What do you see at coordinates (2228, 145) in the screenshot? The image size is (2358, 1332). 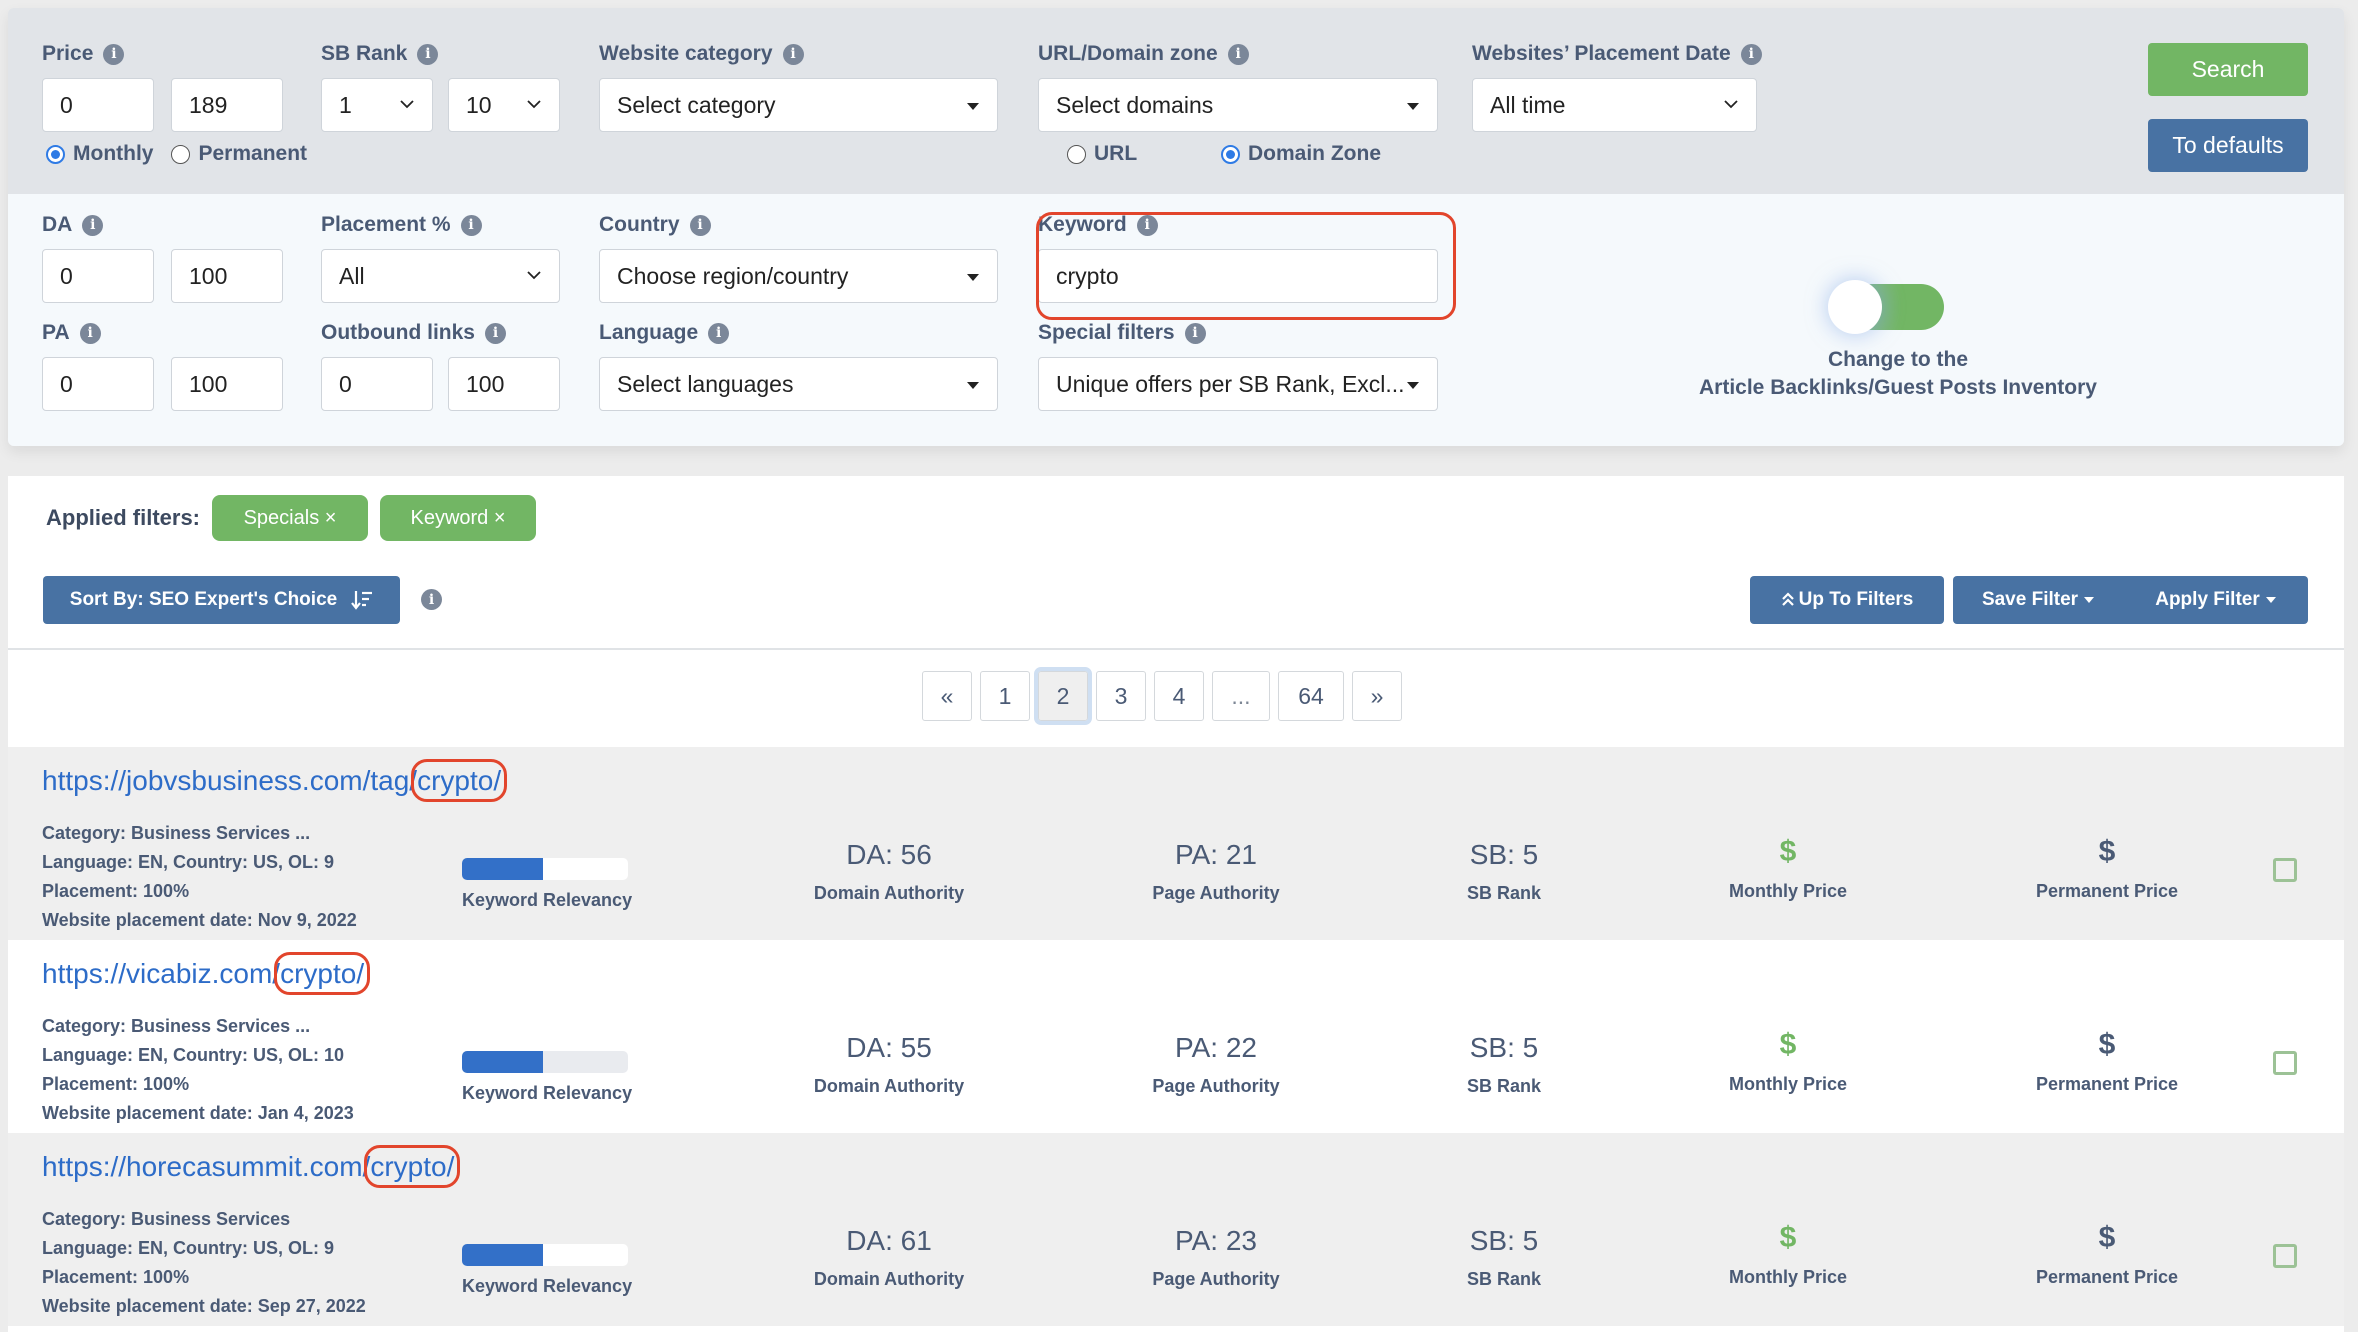 I see `to-defaults-button: To defaults` at bounding box center [2228, 145].